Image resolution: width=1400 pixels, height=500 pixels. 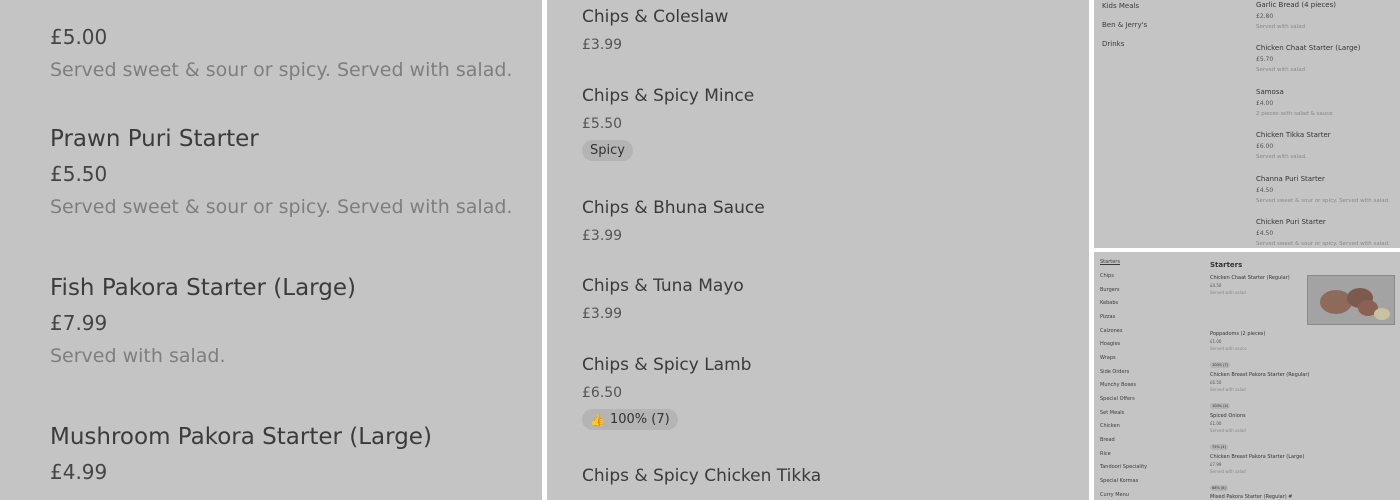 I want to click on category-link-set-meals: Set Meals, so click(x=1112, y=413).